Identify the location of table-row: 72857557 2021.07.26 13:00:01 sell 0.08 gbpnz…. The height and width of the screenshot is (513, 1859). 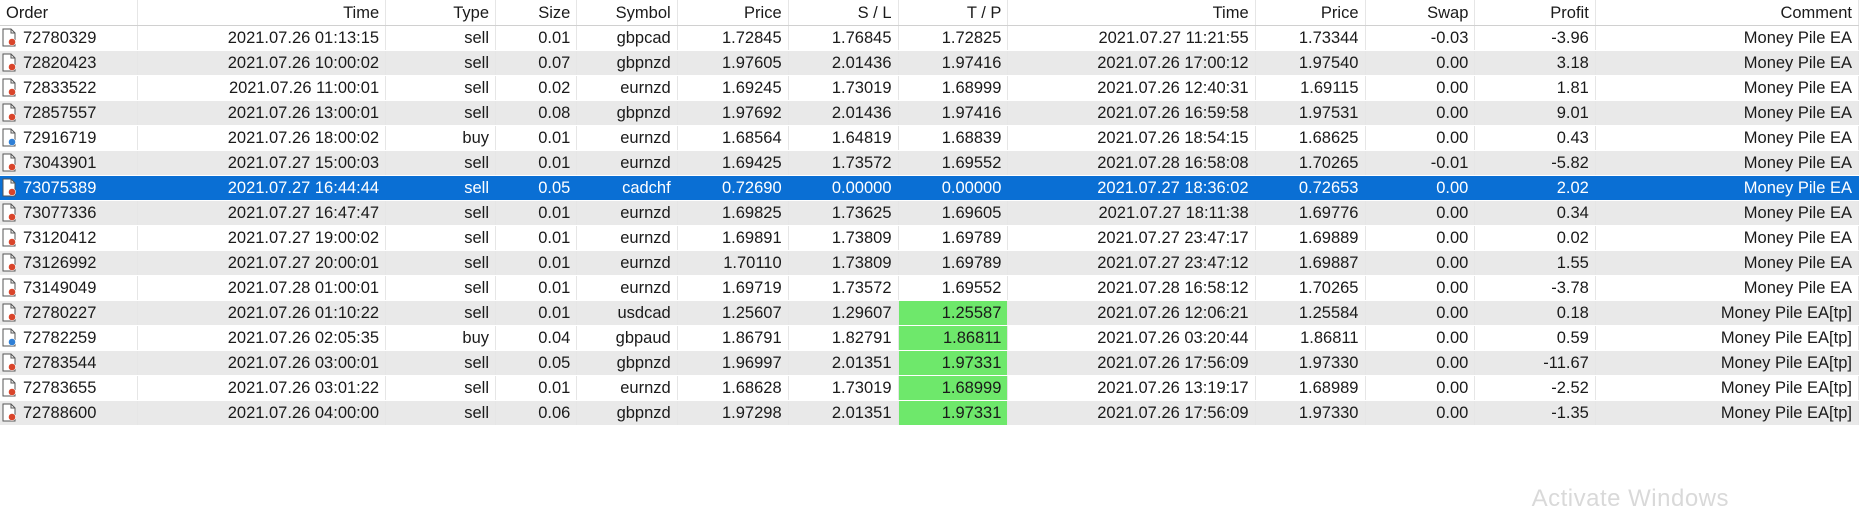
(929, 113).